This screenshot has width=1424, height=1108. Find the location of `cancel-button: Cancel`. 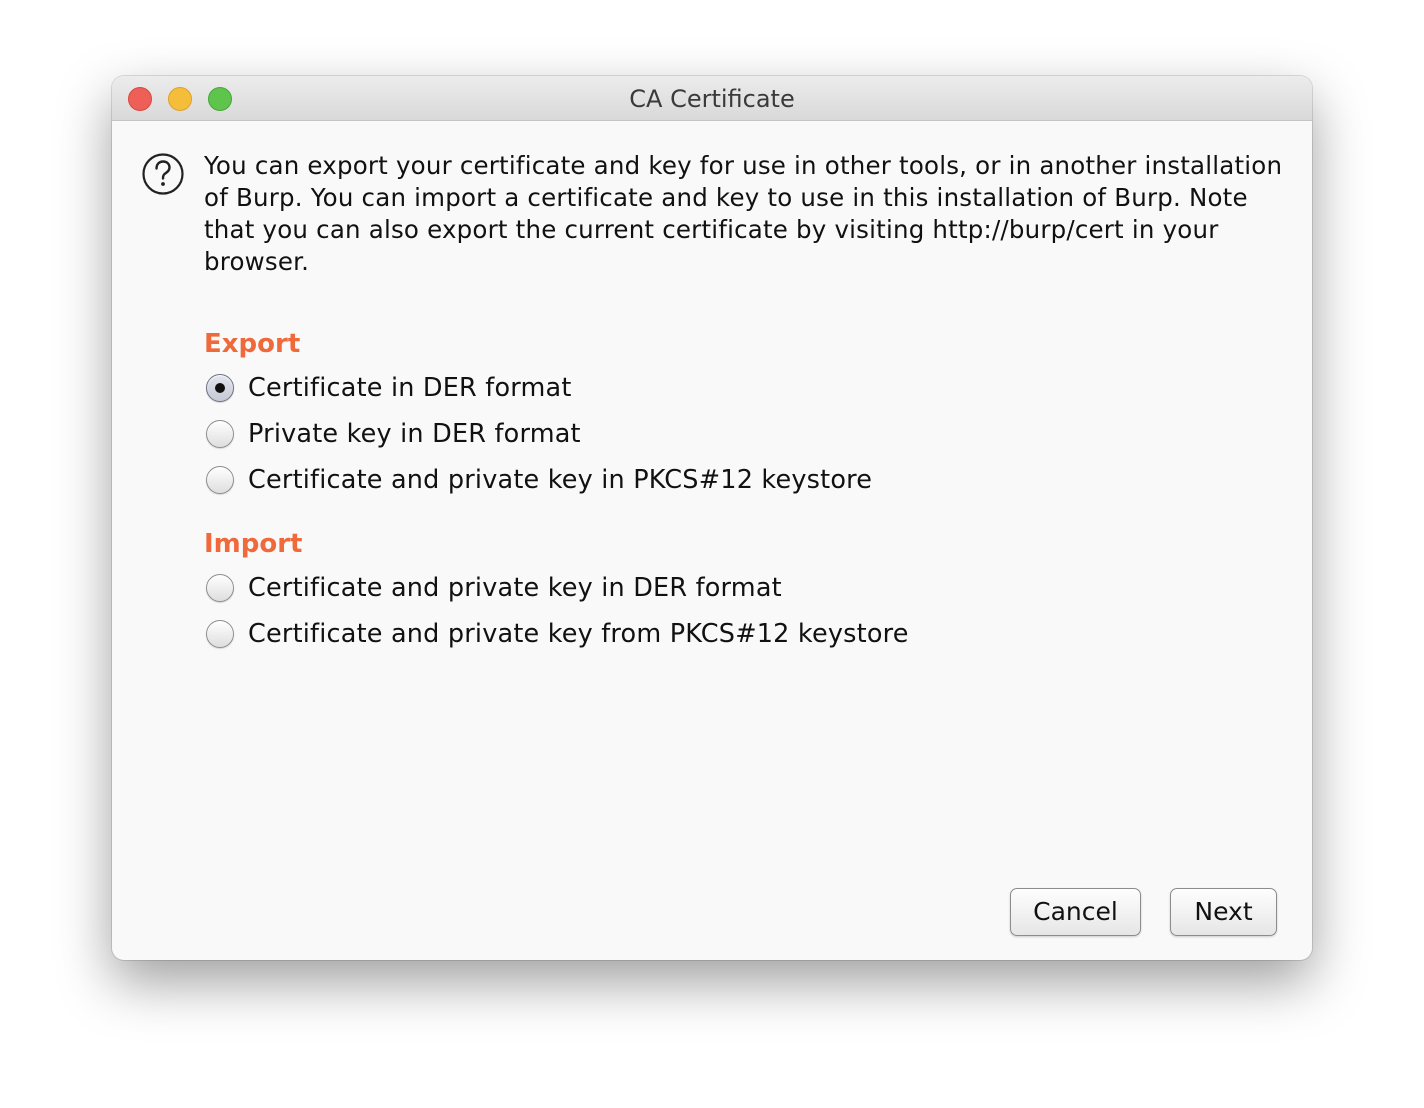

cancel-button: Cancel is located at coordinates (1075, 912).